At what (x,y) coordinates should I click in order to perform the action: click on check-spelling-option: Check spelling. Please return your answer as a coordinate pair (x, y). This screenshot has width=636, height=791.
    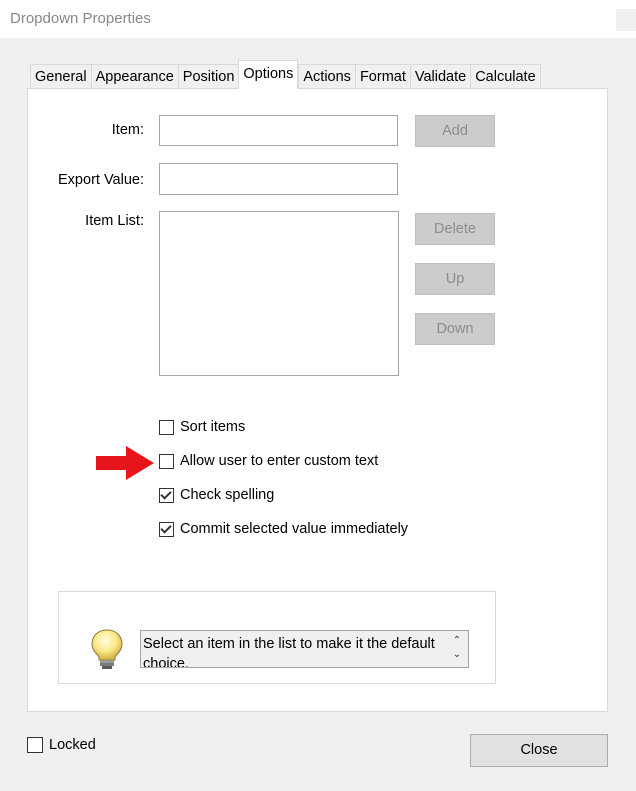
    Looking at the image, I should click on (216, 495).